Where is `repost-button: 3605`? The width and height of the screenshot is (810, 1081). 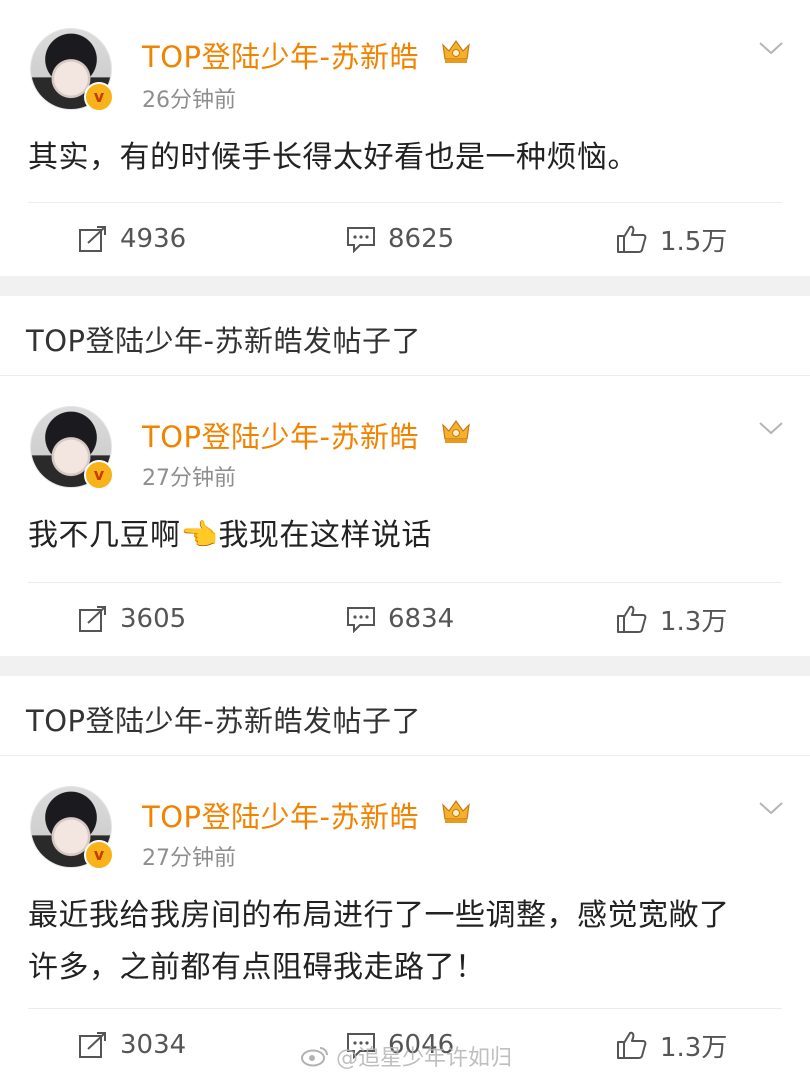
repost-button: 3605 is located at coordinates (132, 619).